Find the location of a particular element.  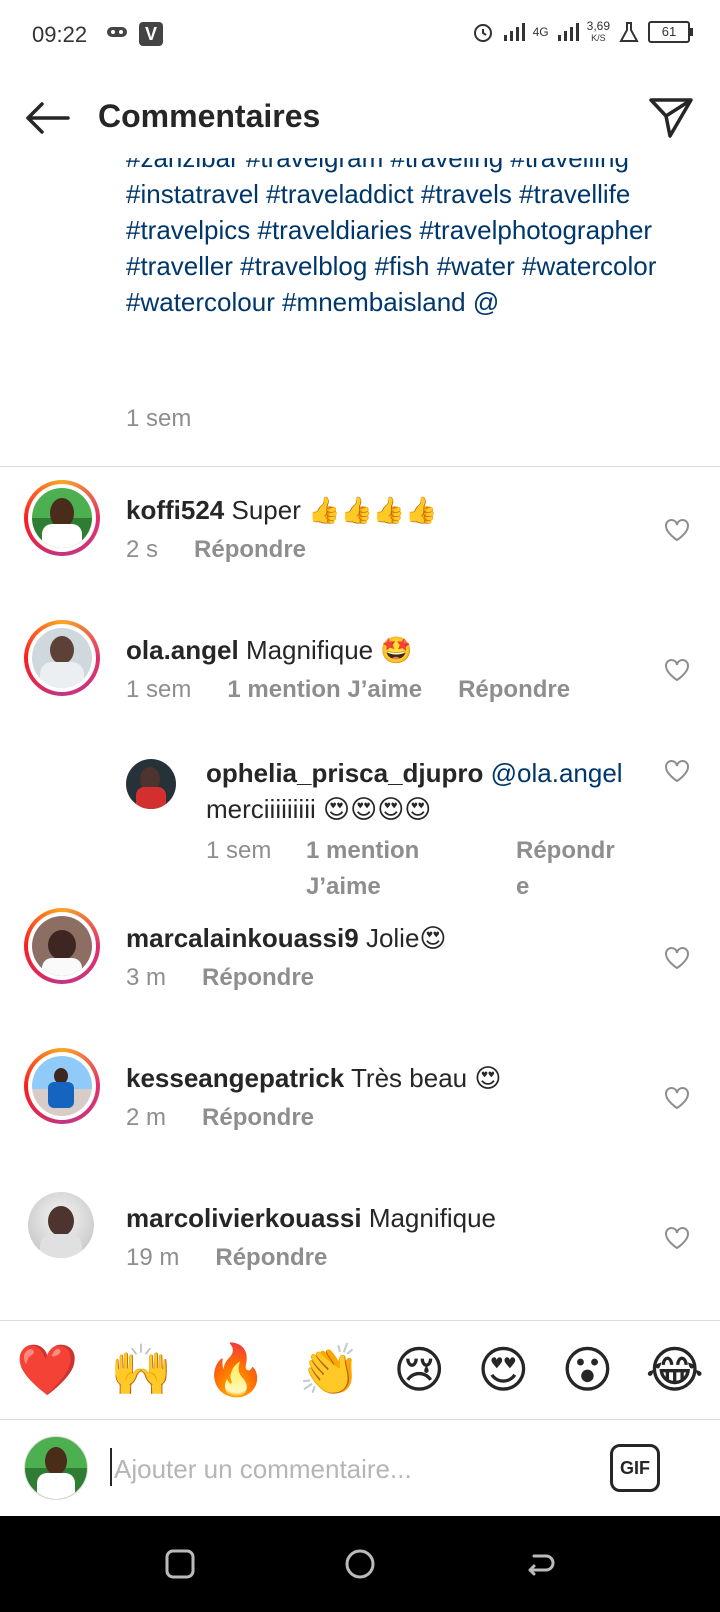

emoji-sad: 😢 is located at coordinates (419, 1370).